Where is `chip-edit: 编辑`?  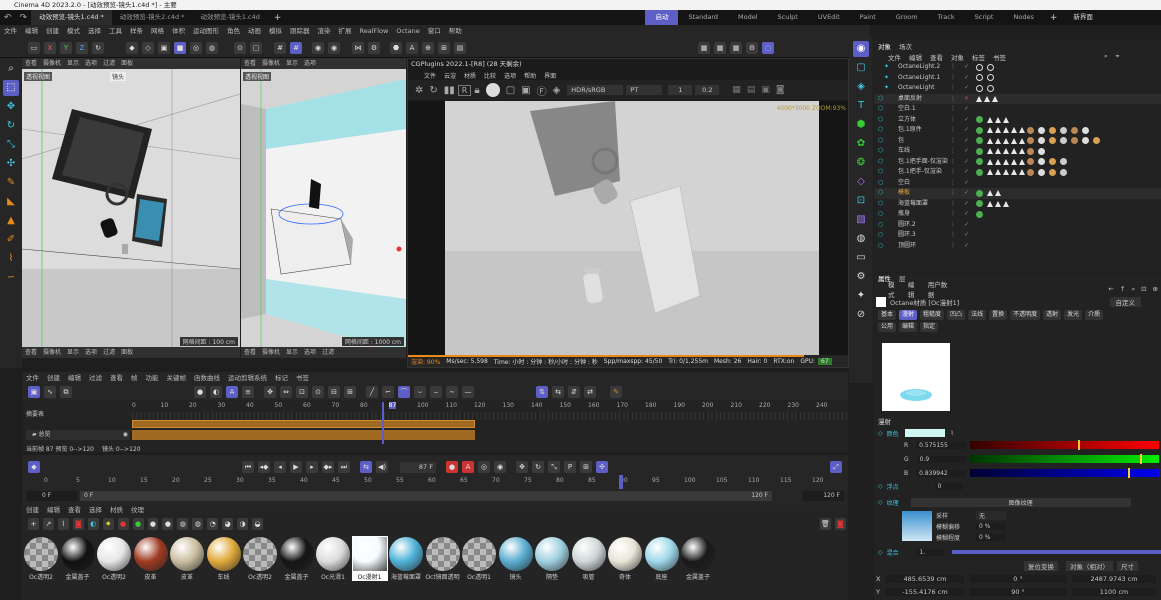
chip-edit: 编辑 is located at coordinates (908, 327).